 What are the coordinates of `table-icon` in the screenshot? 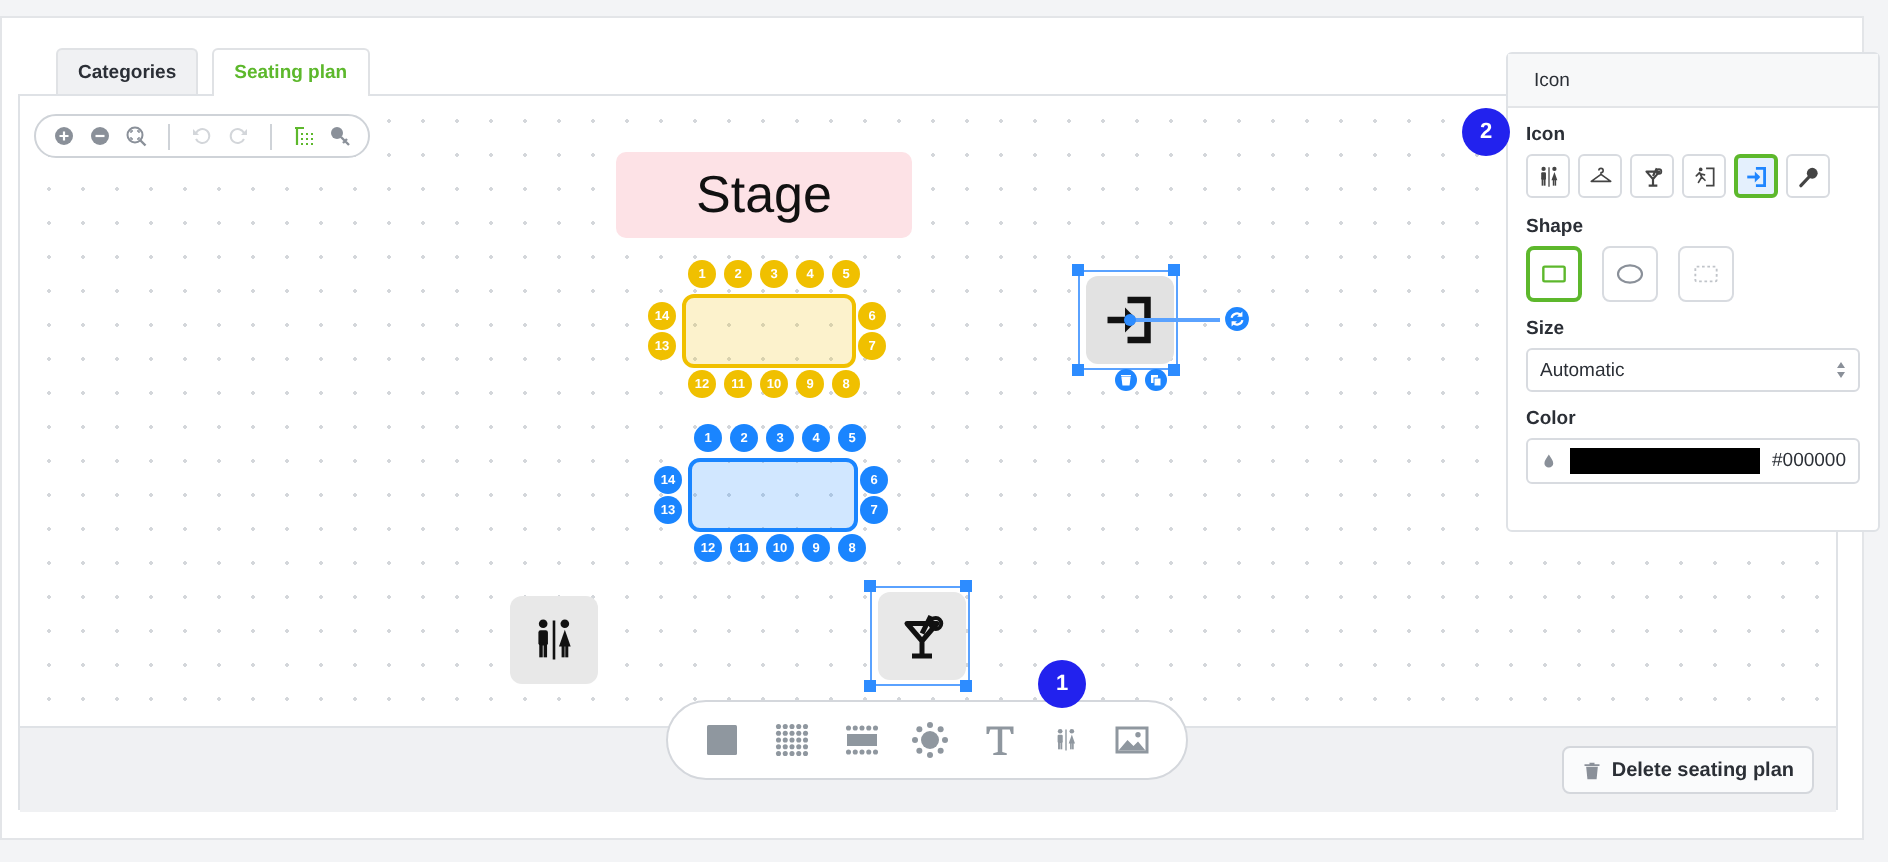 It's located at (861, 740).